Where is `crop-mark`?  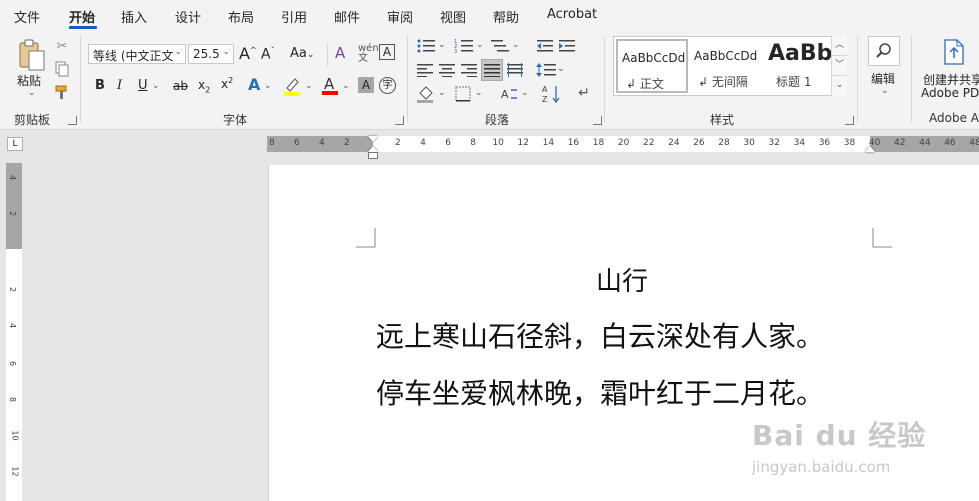
crop-mark is located at coordinates (366, 238).